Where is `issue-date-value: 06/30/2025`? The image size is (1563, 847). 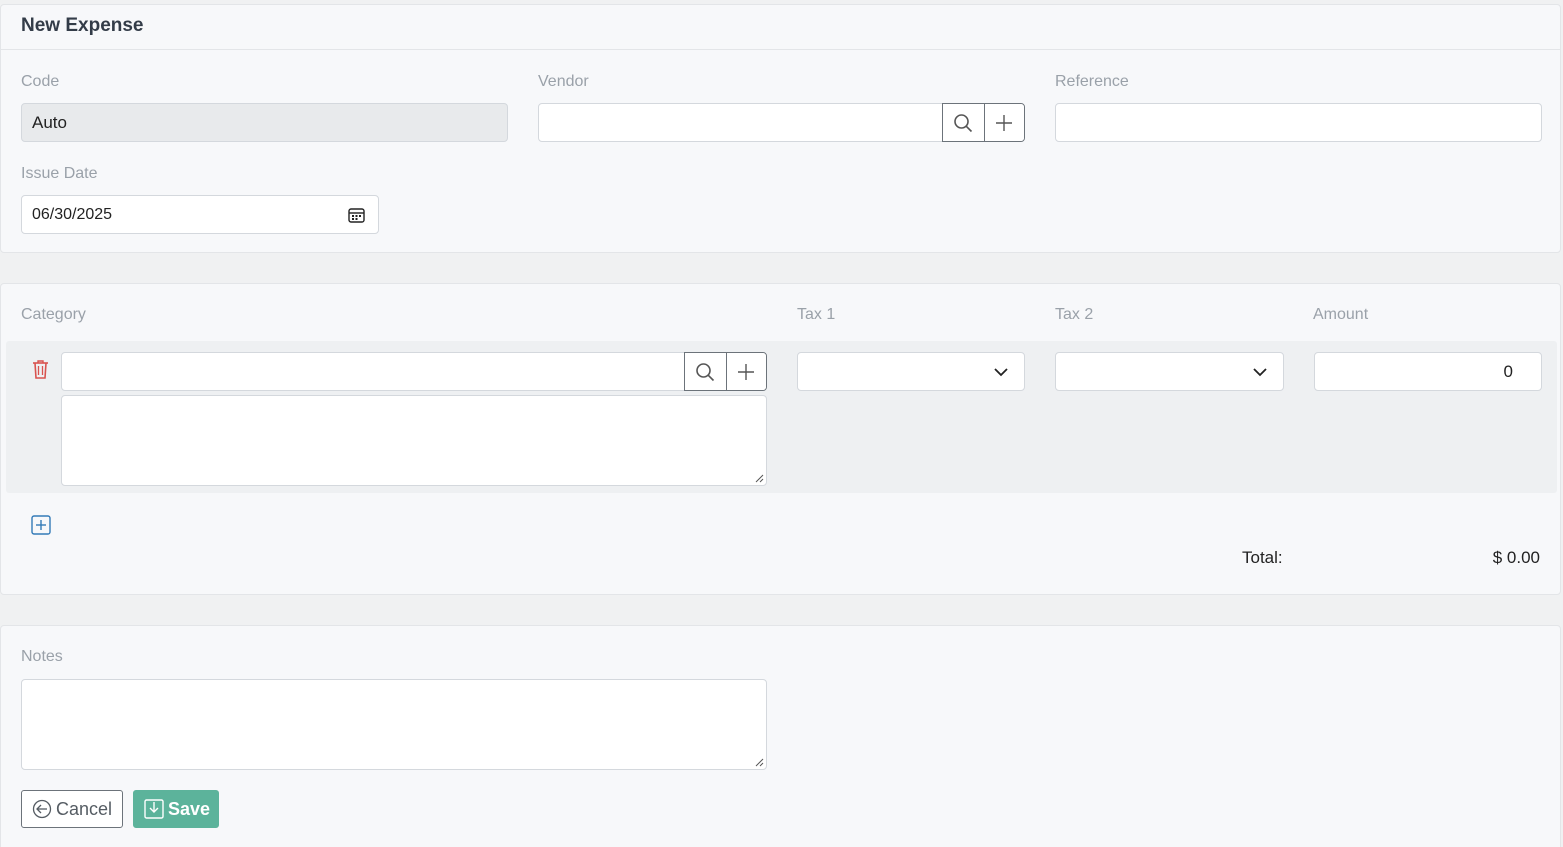
issue-date-value: 06/30/2025 is located at coordinates (72, 214).